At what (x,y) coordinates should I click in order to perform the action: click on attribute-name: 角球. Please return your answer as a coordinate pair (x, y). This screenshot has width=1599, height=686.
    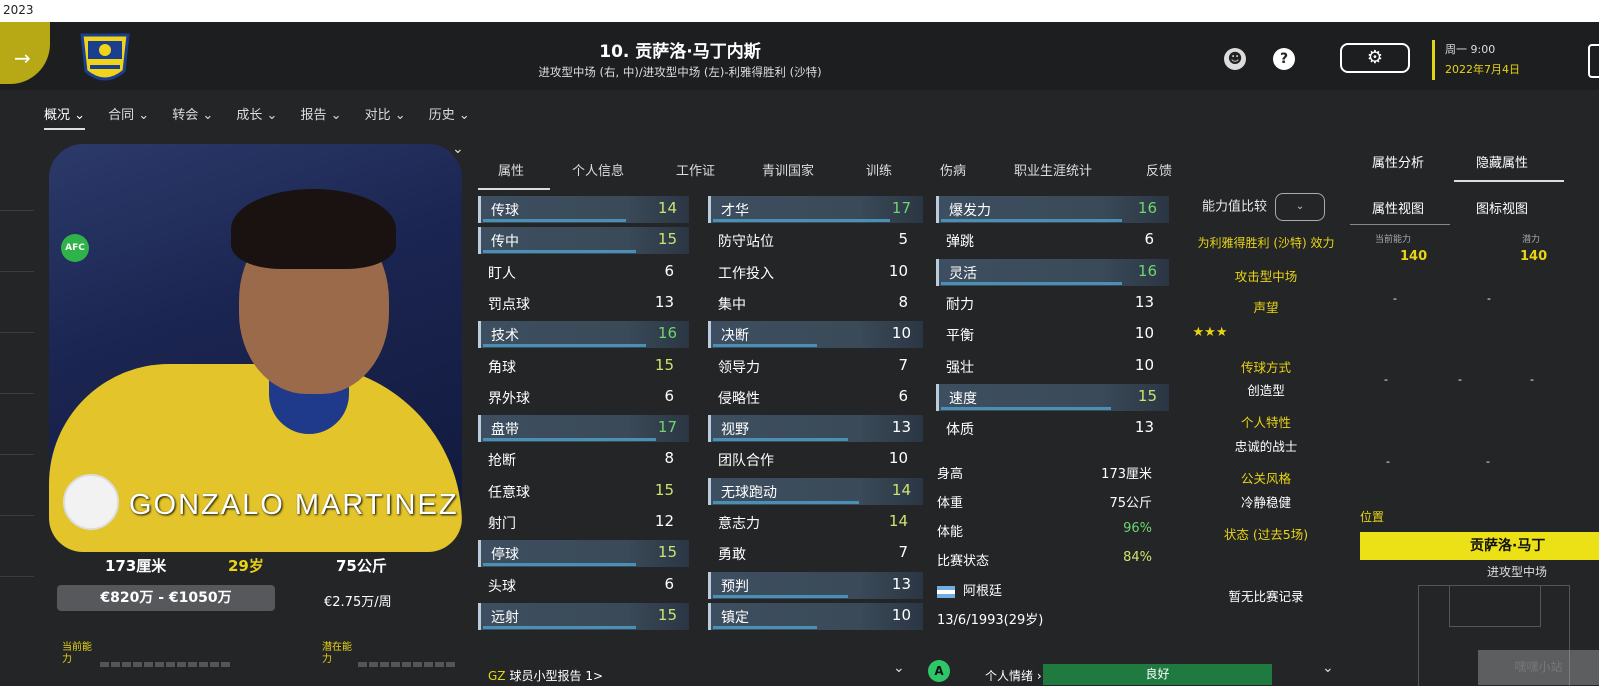
    Looking at the image, I should click on (502, 367).